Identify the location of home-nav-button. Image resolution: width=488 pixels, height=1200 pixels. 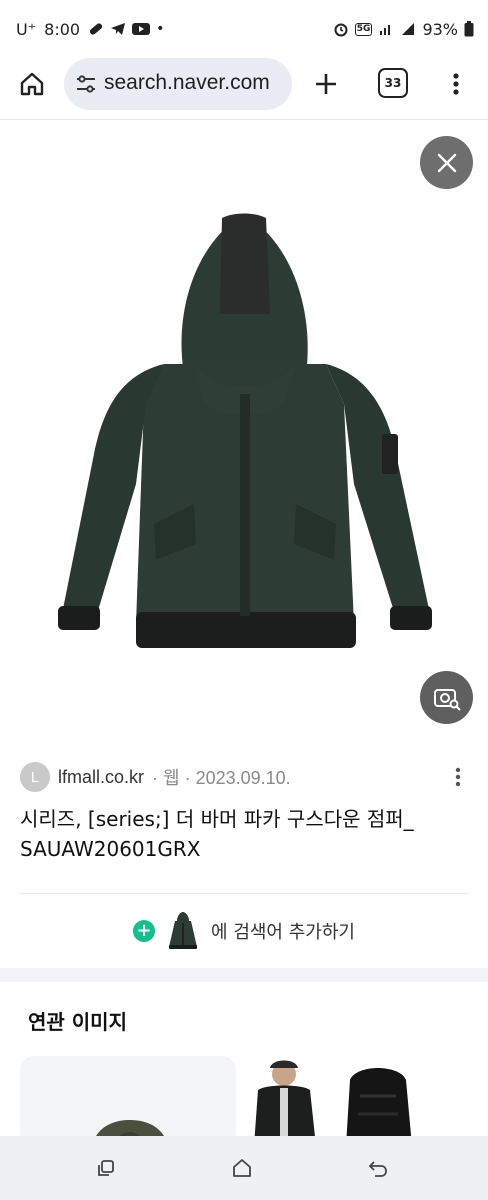
(242, 1168).